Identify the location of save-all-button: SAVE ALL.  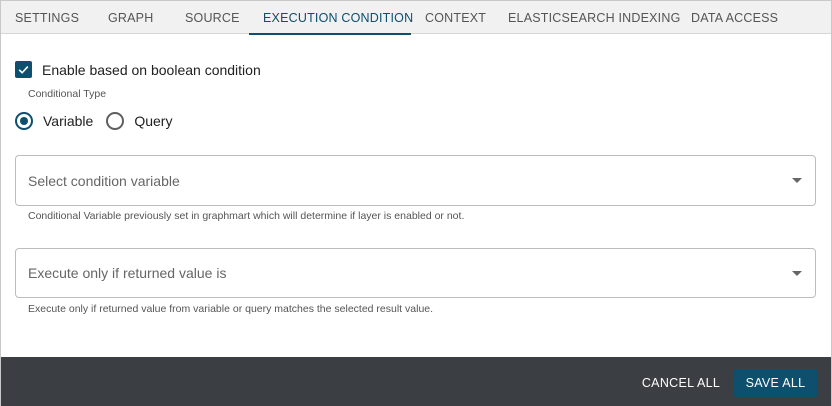
(775, 383).